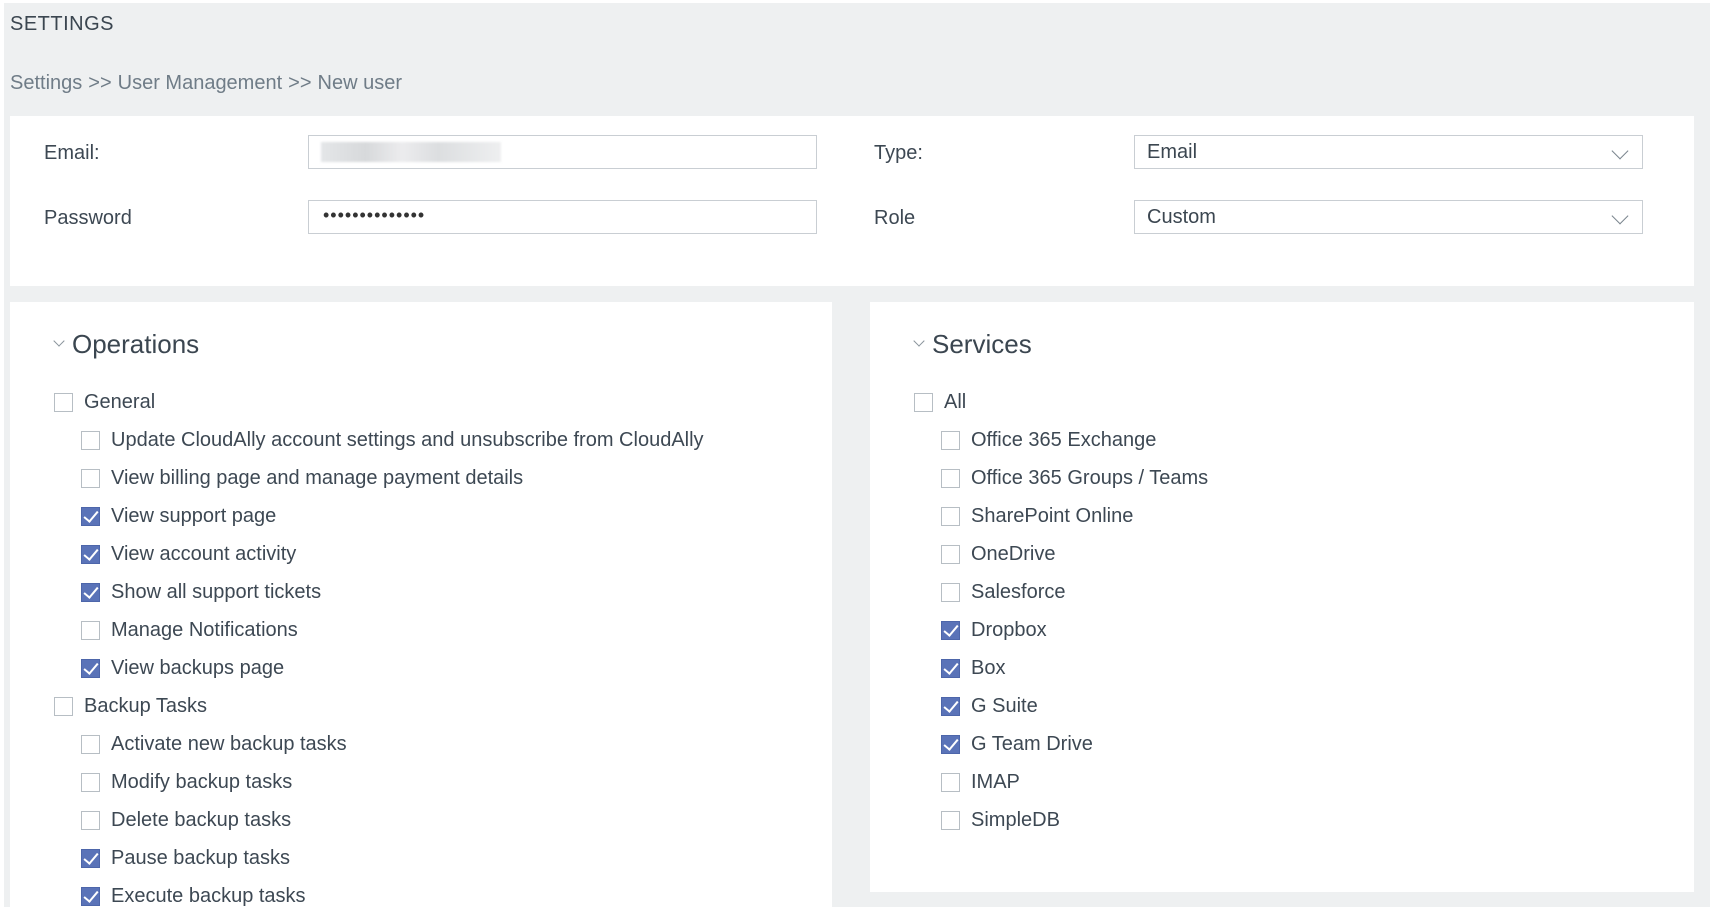 The width and height of the screenshot is (1714, 910). What do you see at coordinates (46, 83) in the screenshot?
I see `breadcrumb-settings: Settings` at bounding box center [46, 83].